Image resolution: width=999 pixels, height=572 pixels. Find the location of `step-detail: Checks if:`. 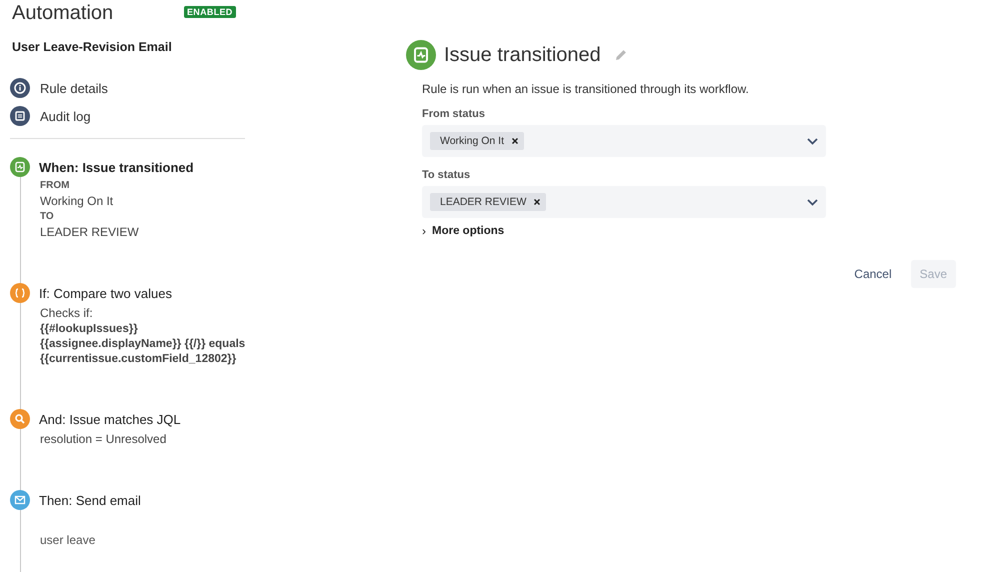

step-detail: Checks if: is located at coordinates (67, 313).